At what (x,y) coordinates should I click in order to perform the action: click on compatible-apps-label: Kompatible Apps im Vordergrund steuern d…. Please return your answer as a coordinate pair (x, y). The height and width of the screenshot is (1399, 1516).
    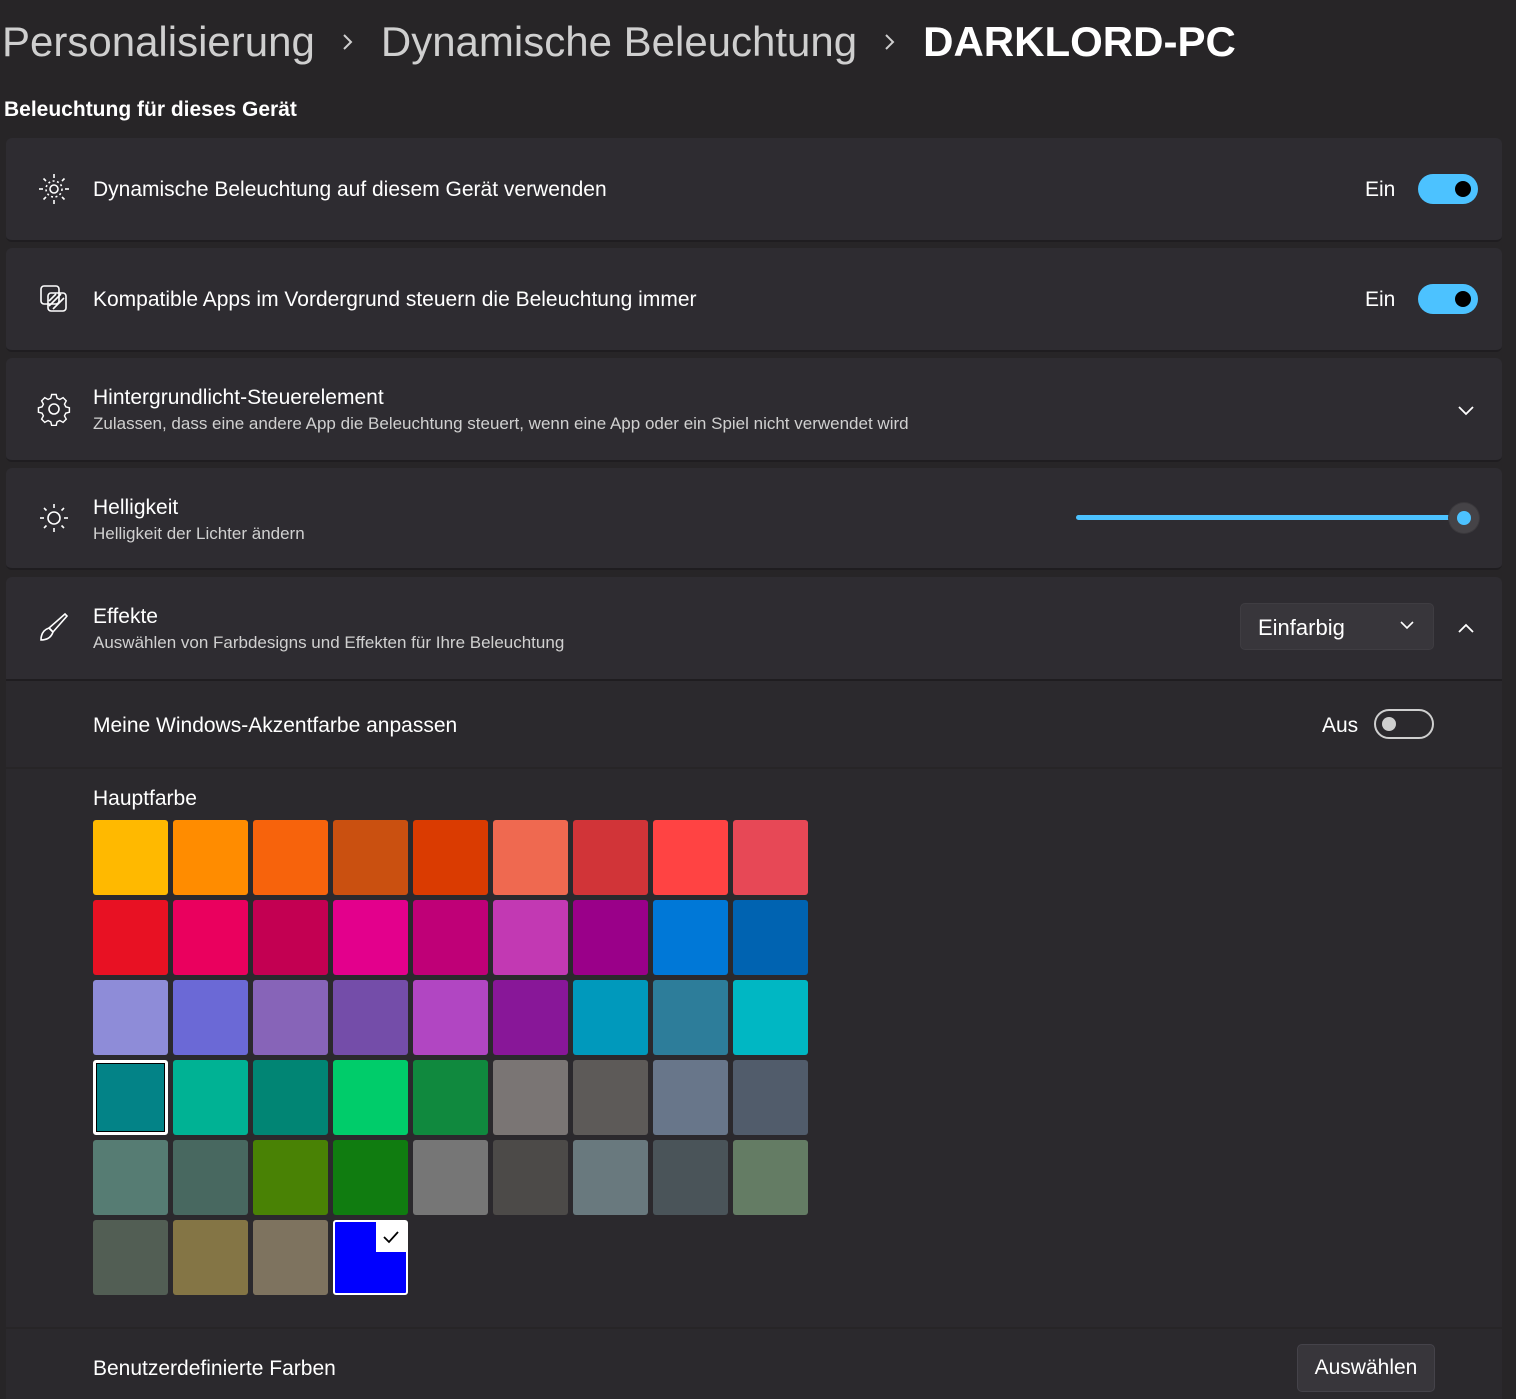
    Looking at the image, I should click on (395, 299).